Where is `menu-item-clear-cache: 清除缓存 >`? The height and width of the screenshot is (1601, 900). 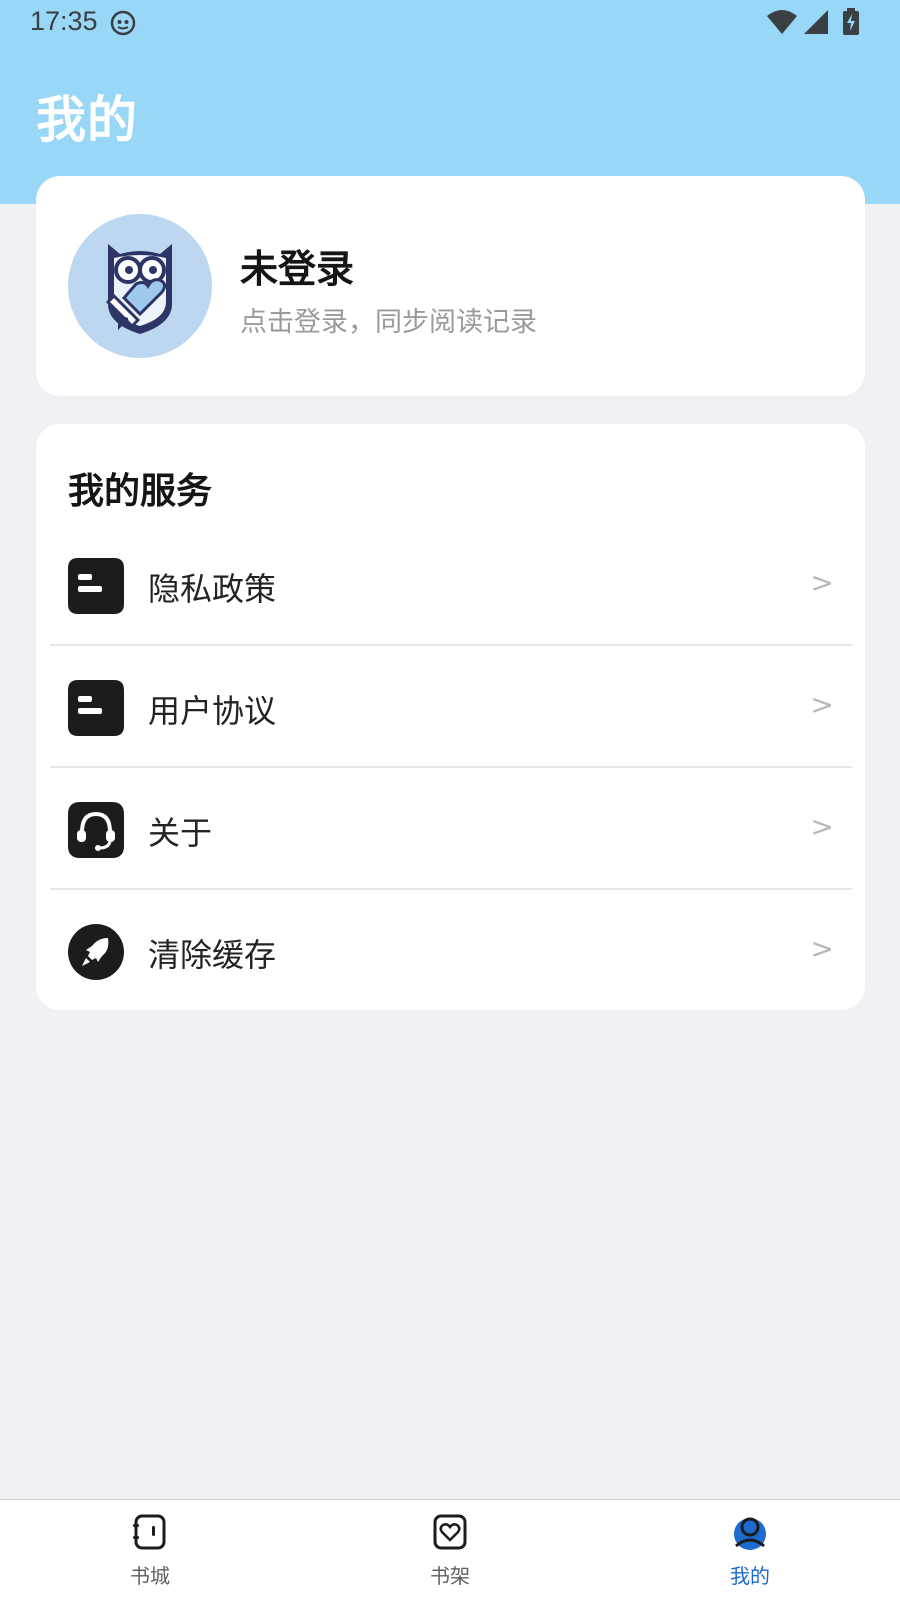
menu-item-clear-cache: 清除缓存 > is located at coordinates (451, 952).